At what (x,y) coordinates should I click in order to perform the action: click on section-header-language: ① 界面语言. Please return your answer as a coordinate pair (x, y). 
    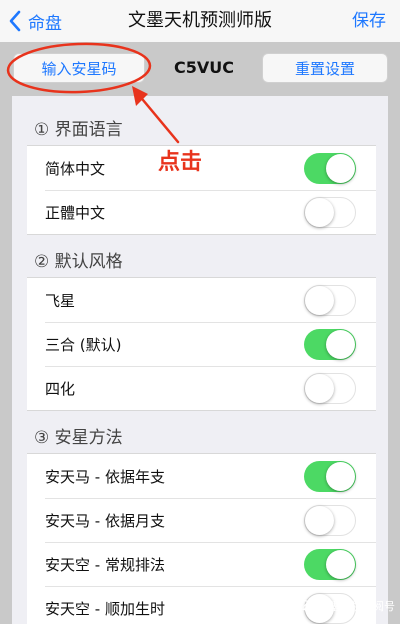
    Looking at the image, I should click on (78, 130).